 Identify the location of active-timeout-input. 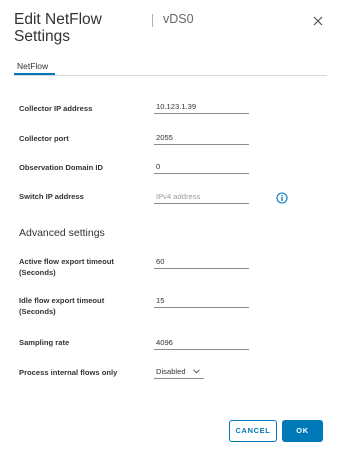
(201, 261).